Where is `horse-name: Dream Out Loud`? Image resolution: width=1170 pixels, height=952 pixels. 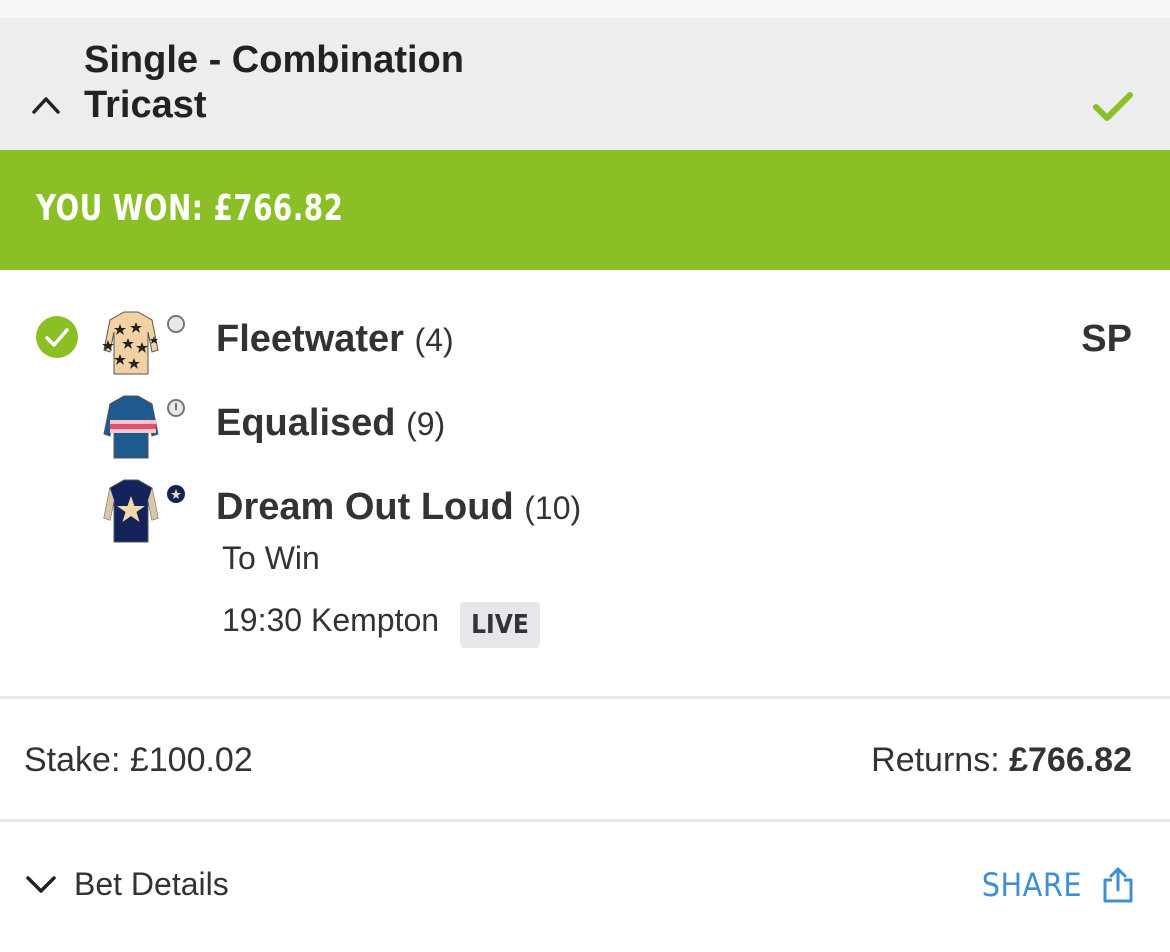
horse-name: Dream Out Loud is located at coordinates (365, 507).